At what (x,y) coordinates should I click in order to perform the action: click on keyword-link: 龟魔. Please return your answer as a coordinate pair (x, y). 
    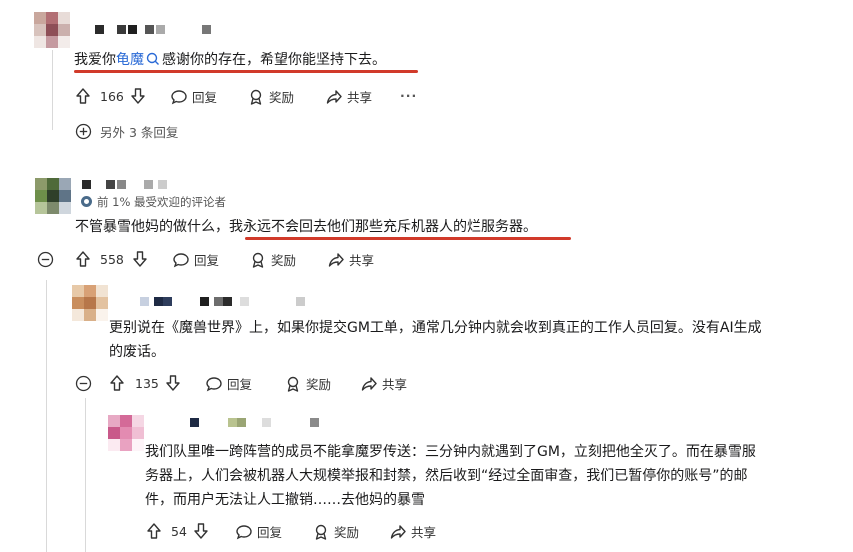
    Looking at the image, I should click on (130, 60).